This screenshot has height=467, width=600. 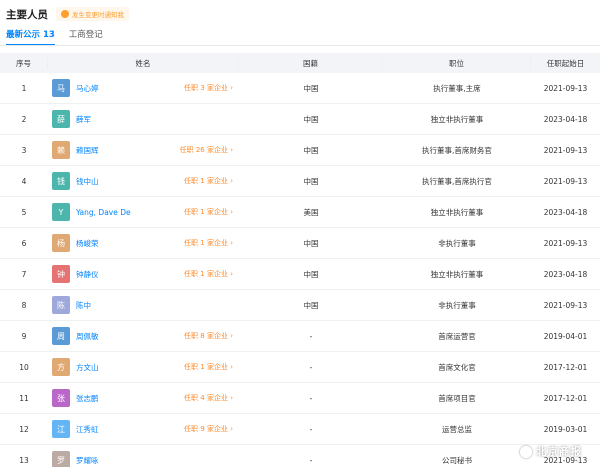 What do you see at coordinates (24, 88) in the screenshot?
I see `row-index: 1` at bounding box center [24, 88].